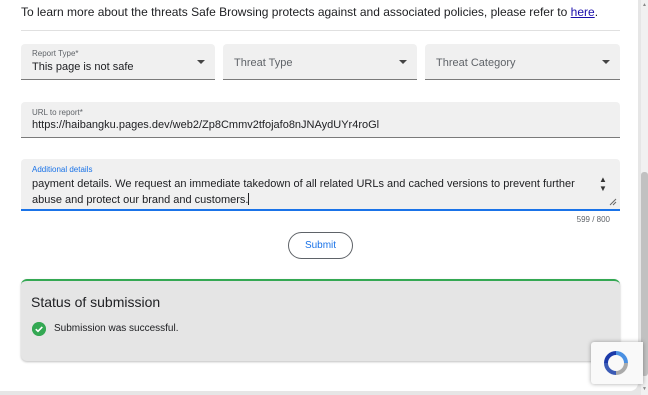 This screenshot has width=648, height=395. Describe the element at coordinates (522, 62) in the screenshot. I see `threat-category-select: Threat Category` at that location.